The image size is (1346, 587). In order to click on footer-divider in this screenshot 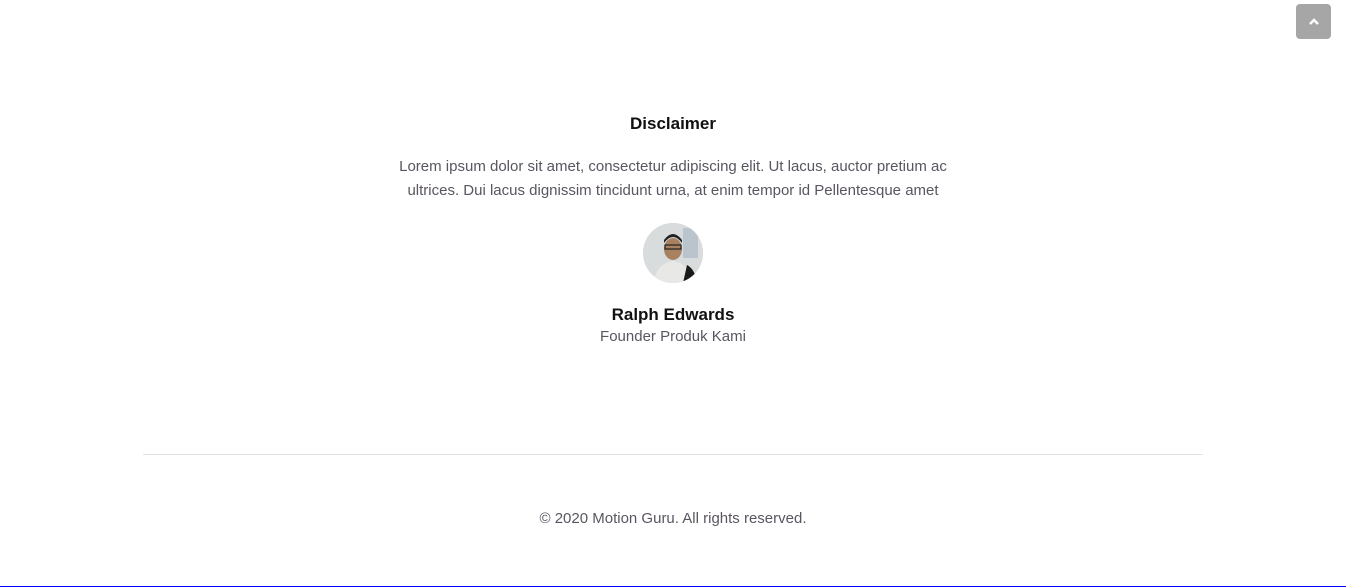, I will do `click(673, 454)`.